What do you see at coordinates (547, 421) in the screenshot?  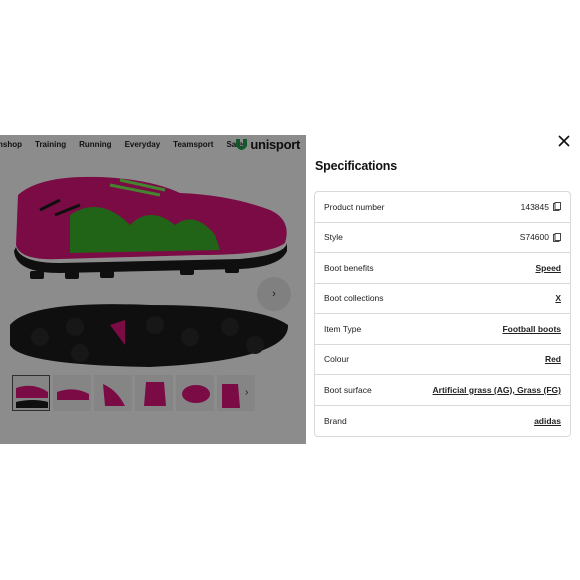 I see `brand-link: adidas` at bounding box center [547, 421].